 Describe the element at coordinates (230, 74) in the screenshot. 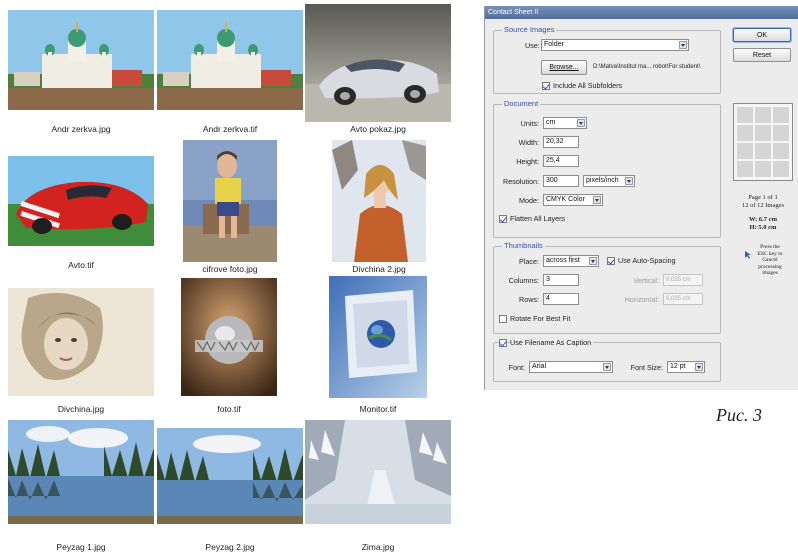

I see `thumbnail: Andr zerkva.tif` at that location.